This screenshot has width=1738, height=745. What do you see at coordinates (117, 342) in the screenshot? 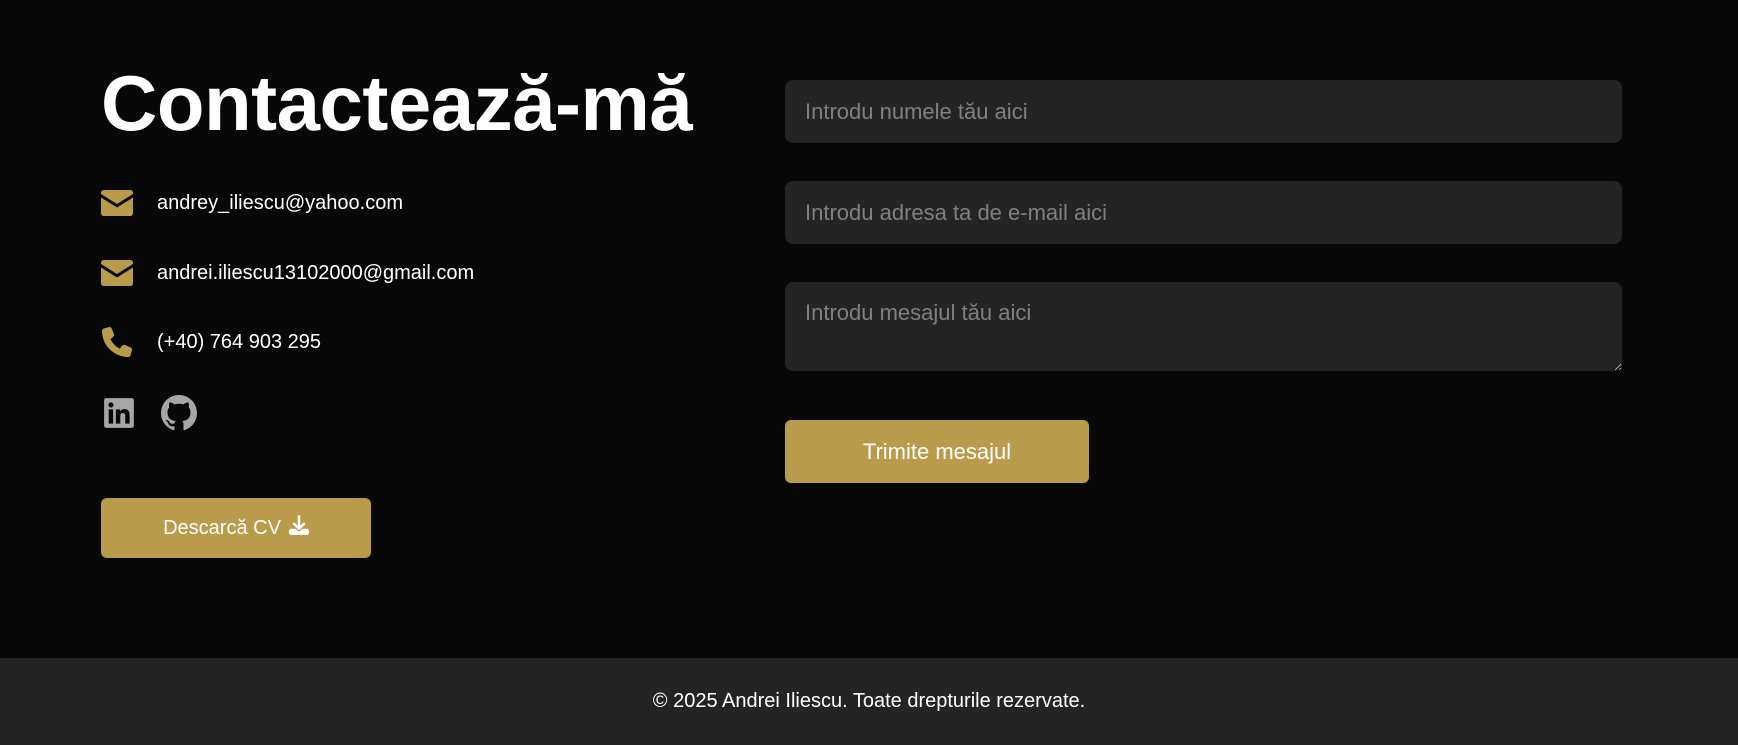
I see `phone-icon` at bounding box center [117, 342].